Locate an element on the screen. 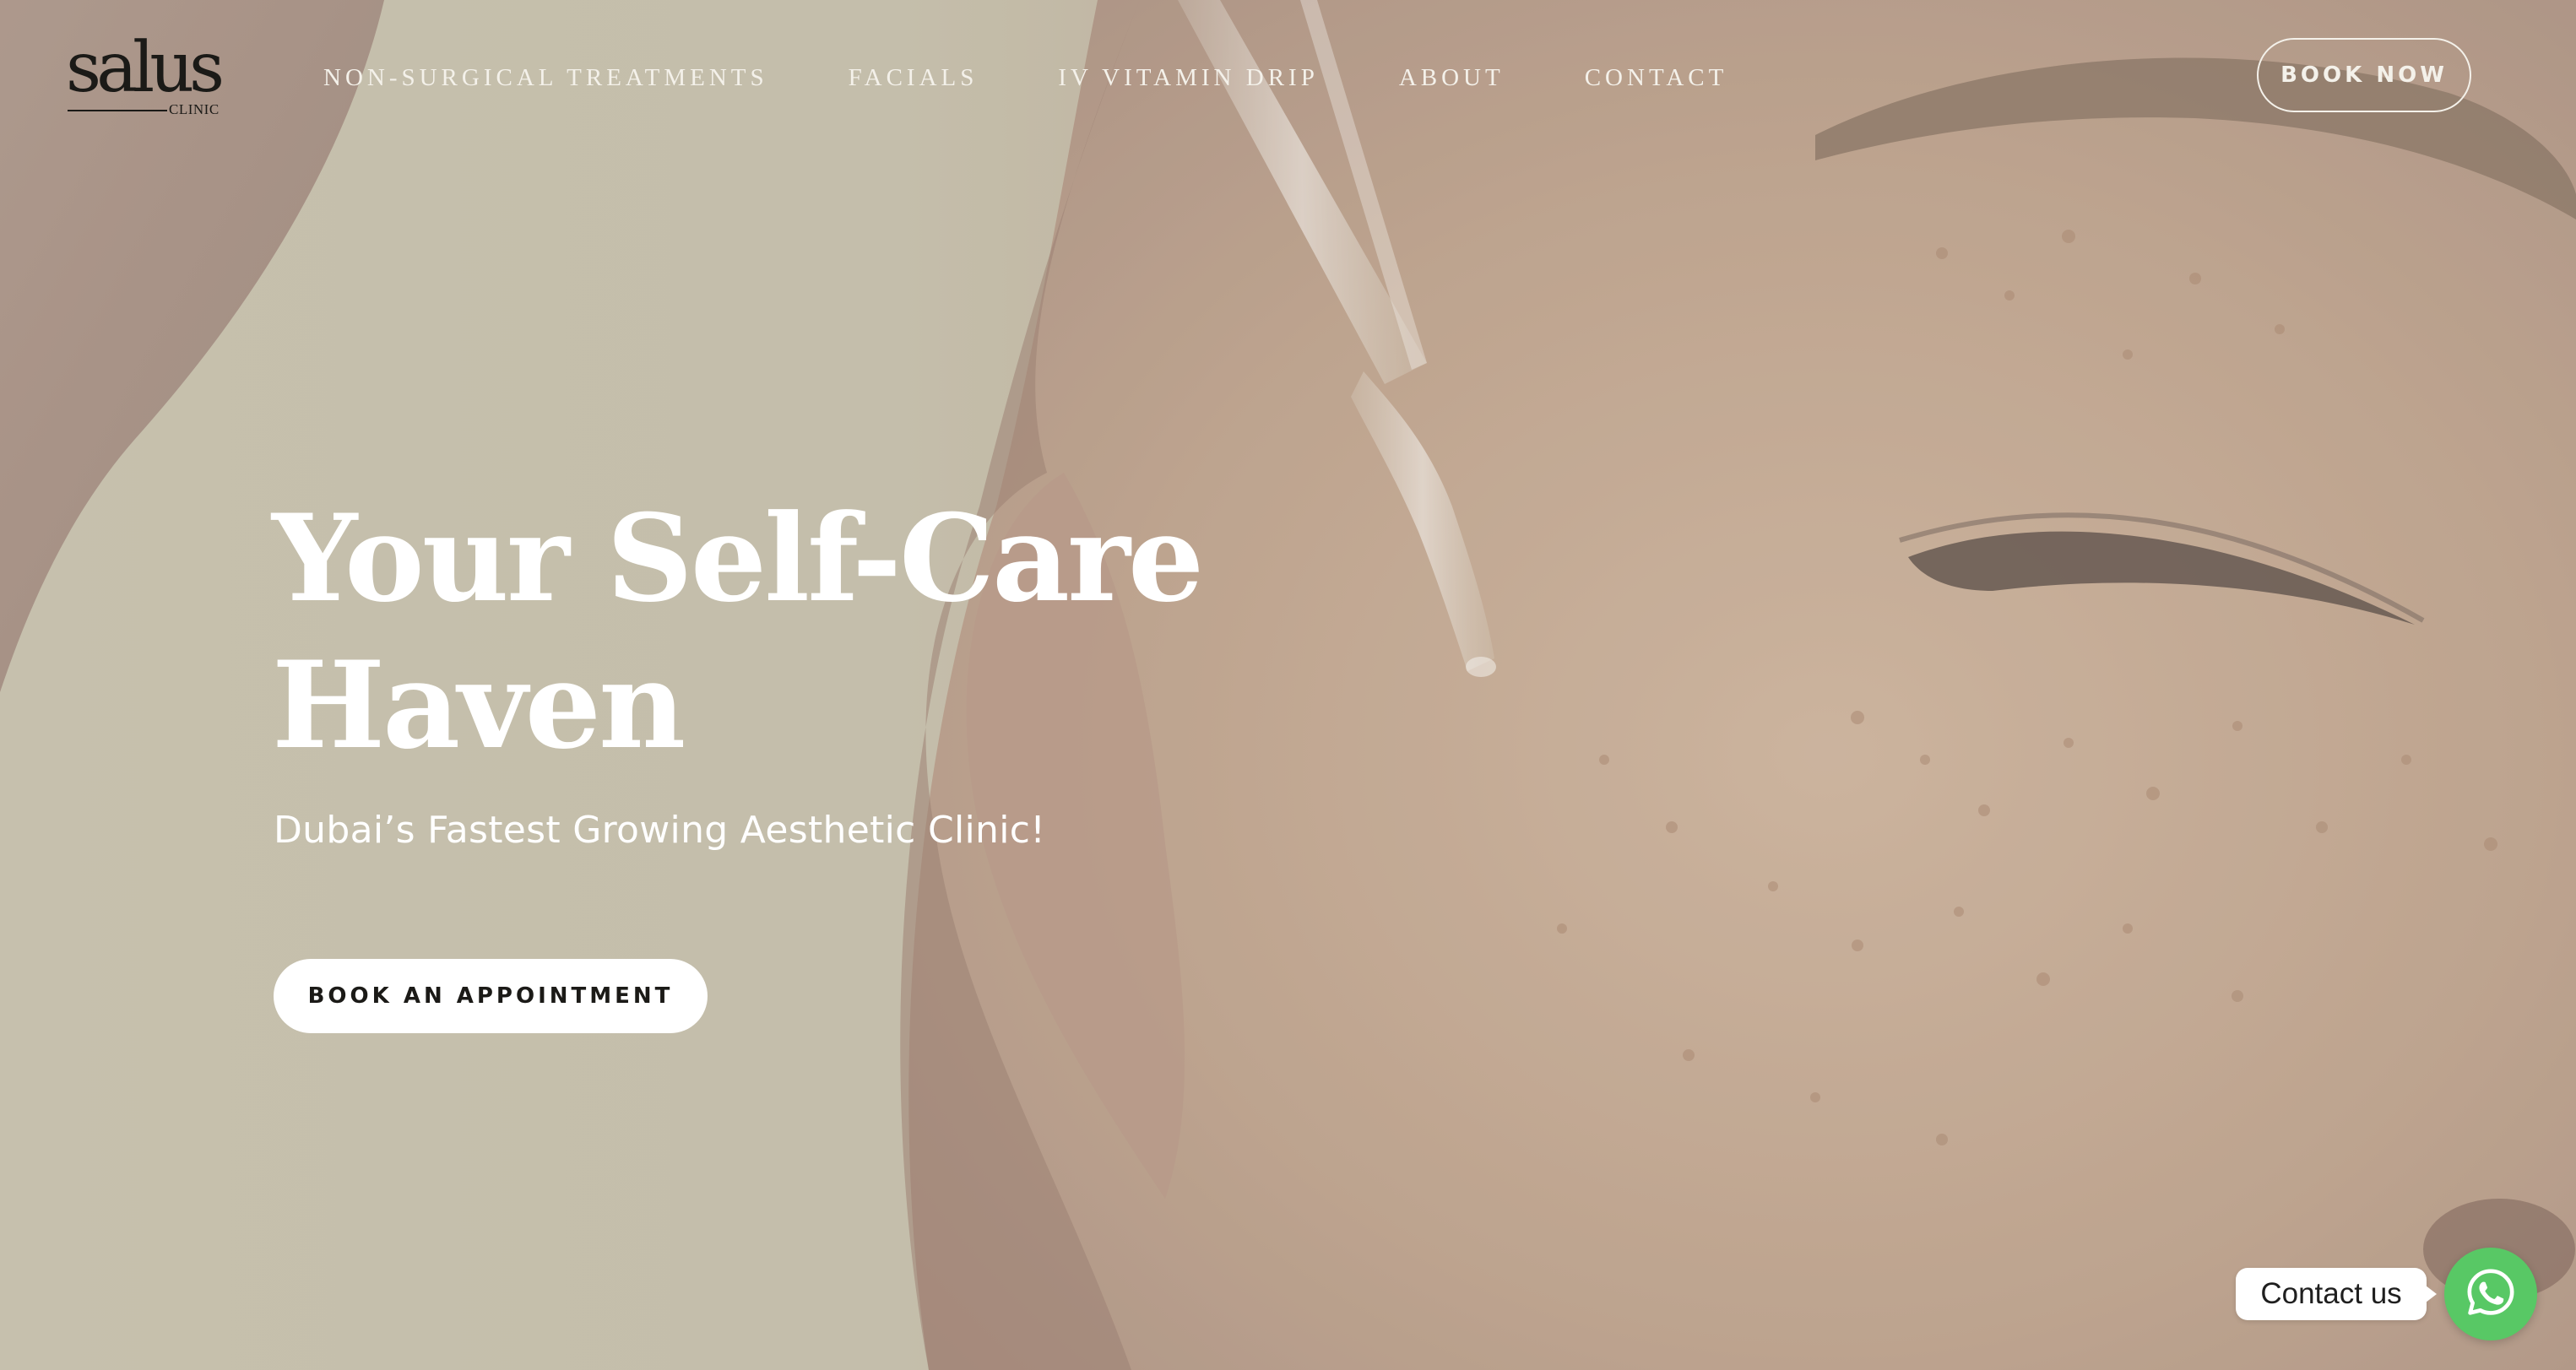  nav-item-iv-vitamin-drip: IV VITAMIN DRIP is located at coordinates (1188, 78).